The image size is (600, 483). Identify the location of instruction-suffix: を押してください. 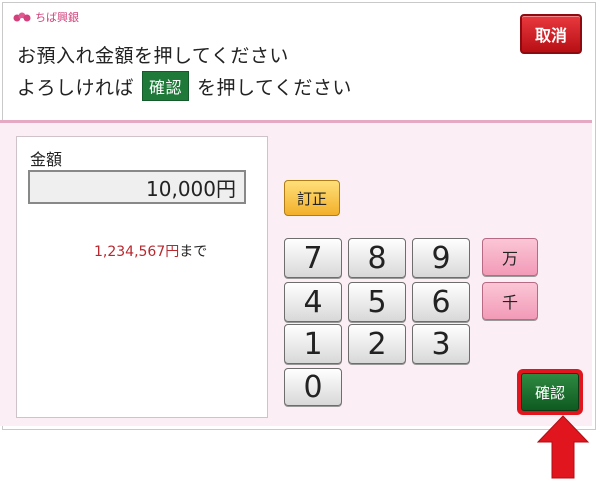
(274, 87).